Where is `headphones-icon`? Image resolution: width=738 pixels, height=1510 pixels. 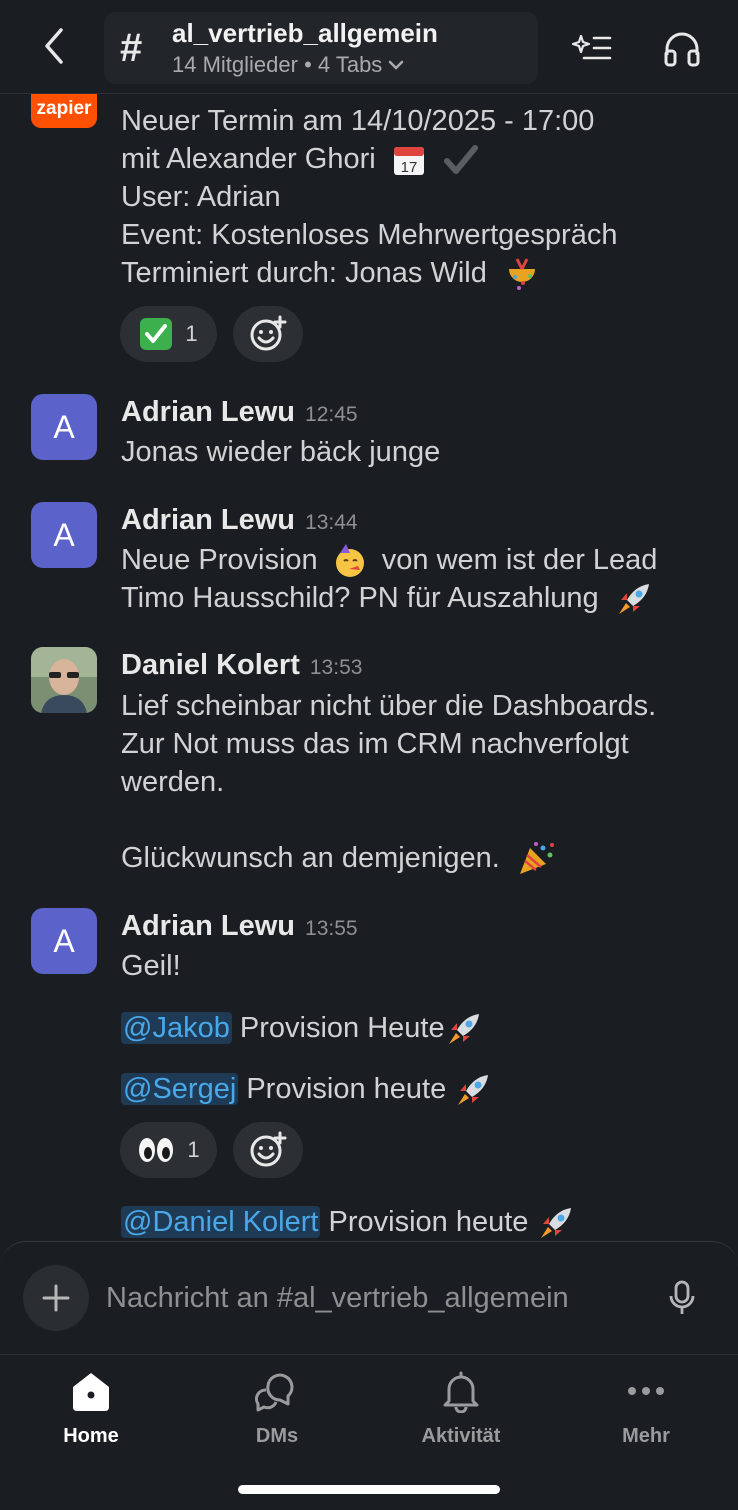 headphones-icon is located at coordinates (682, 49).